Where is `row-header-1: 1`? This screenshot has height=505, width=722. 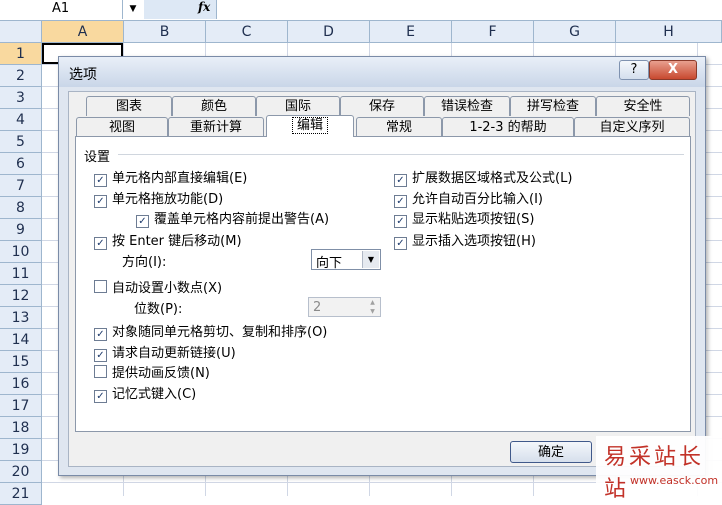
row-header-1: 1 is located at coordinates (21, 54).